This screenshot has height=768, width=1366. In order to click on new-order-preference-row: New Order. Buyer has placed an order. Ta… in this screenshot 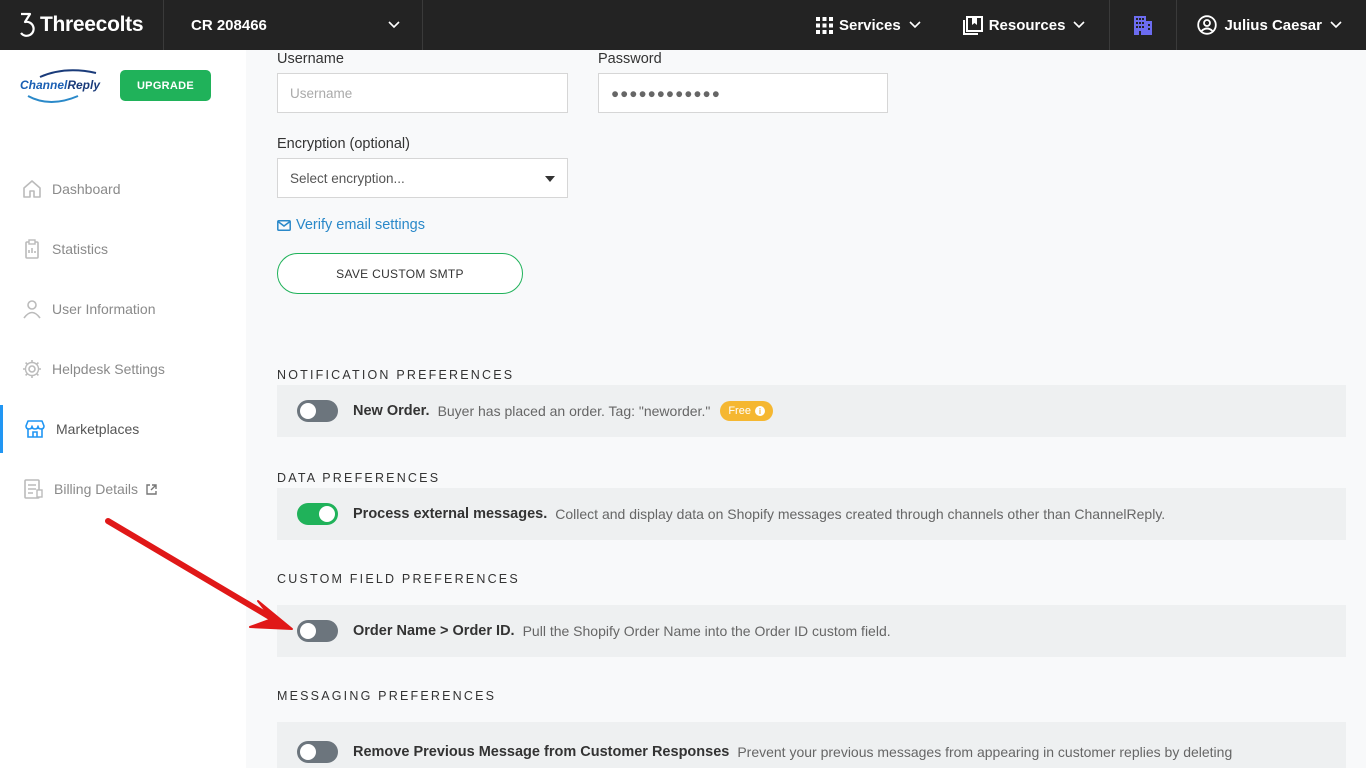, I will do `click(811, 411)`.